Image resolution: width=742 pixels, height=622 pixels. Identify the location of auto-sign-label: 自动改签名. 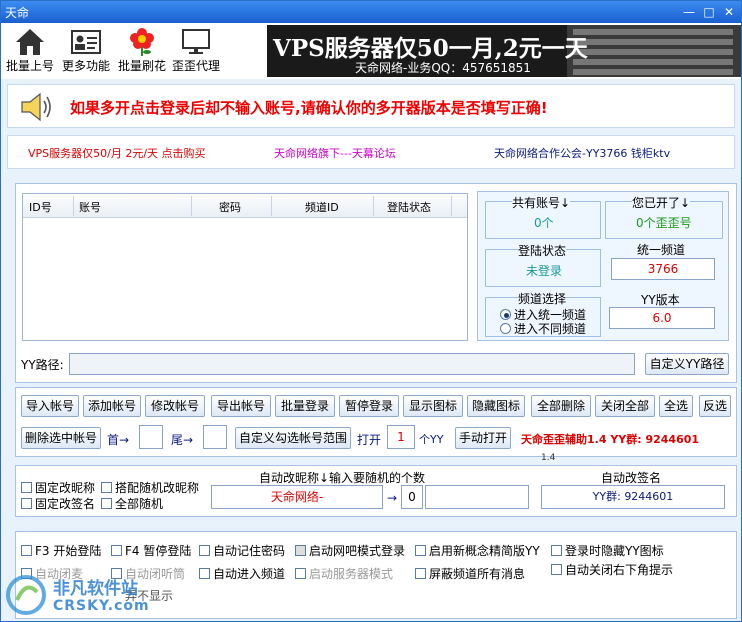
(631, 478).